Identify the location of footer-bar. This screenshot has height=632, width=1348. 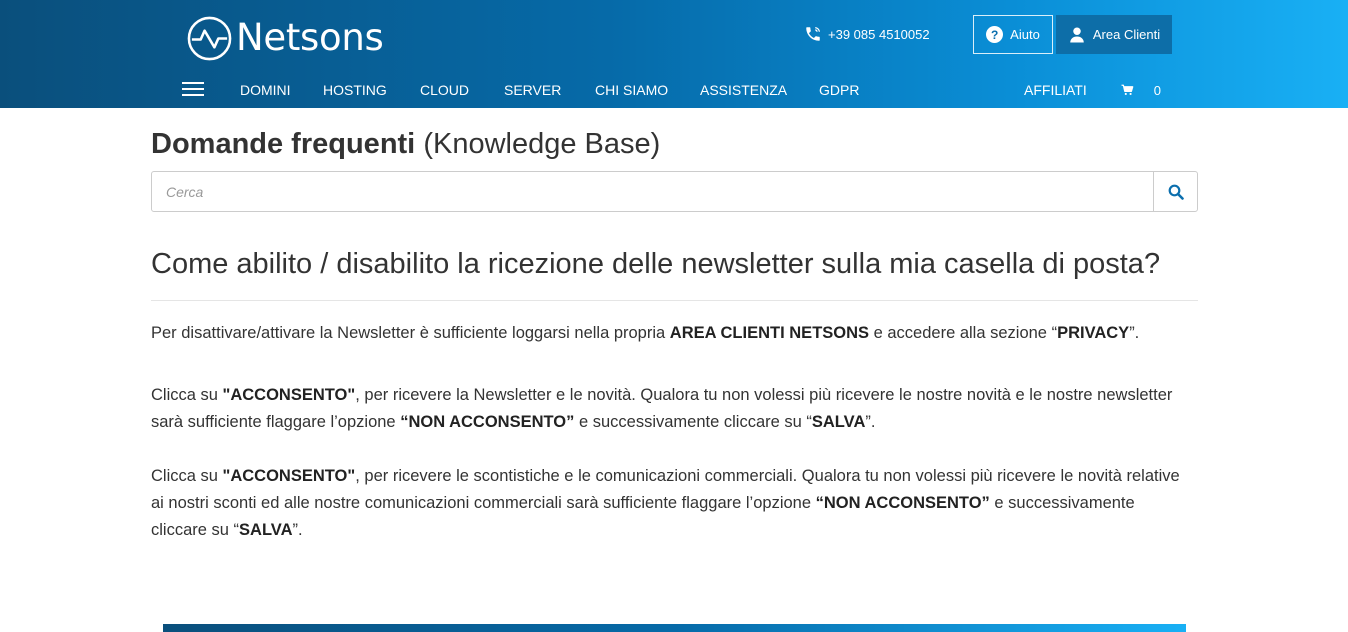
(674, 628).